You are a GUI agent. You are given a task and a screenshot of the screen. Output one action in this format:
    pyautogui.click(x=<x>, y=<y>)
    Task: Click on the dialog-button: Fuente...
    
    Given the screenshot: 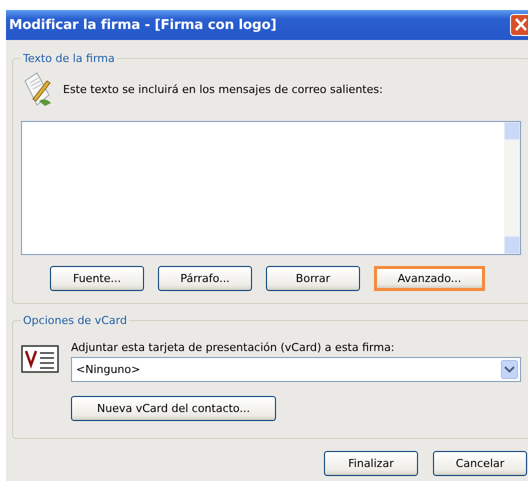 What is the action you would take?
    pyautogui.click(x=97, y=278)
    